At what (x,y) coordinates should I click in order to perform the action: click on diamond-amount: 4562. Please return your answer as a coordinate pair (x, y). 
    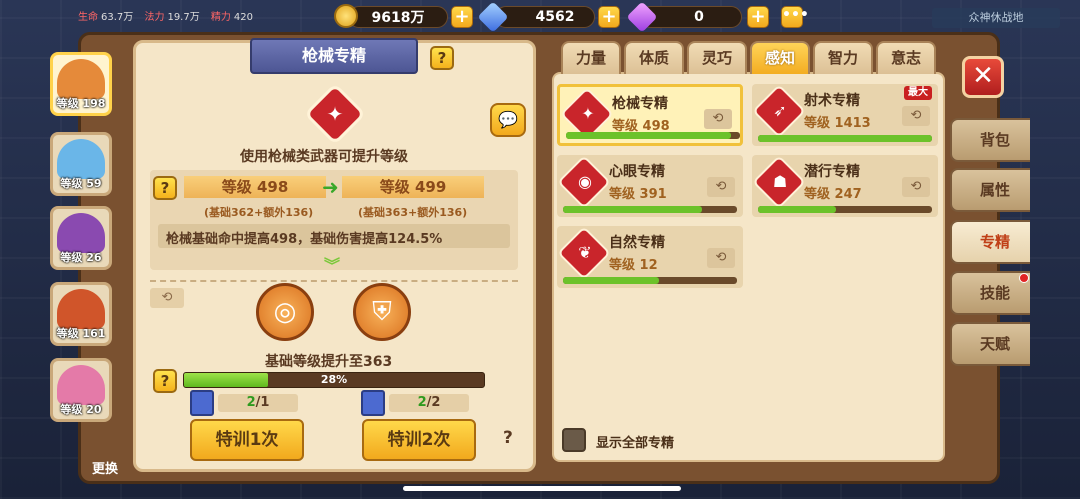
    Looking at the image, I should click on (555, 17).